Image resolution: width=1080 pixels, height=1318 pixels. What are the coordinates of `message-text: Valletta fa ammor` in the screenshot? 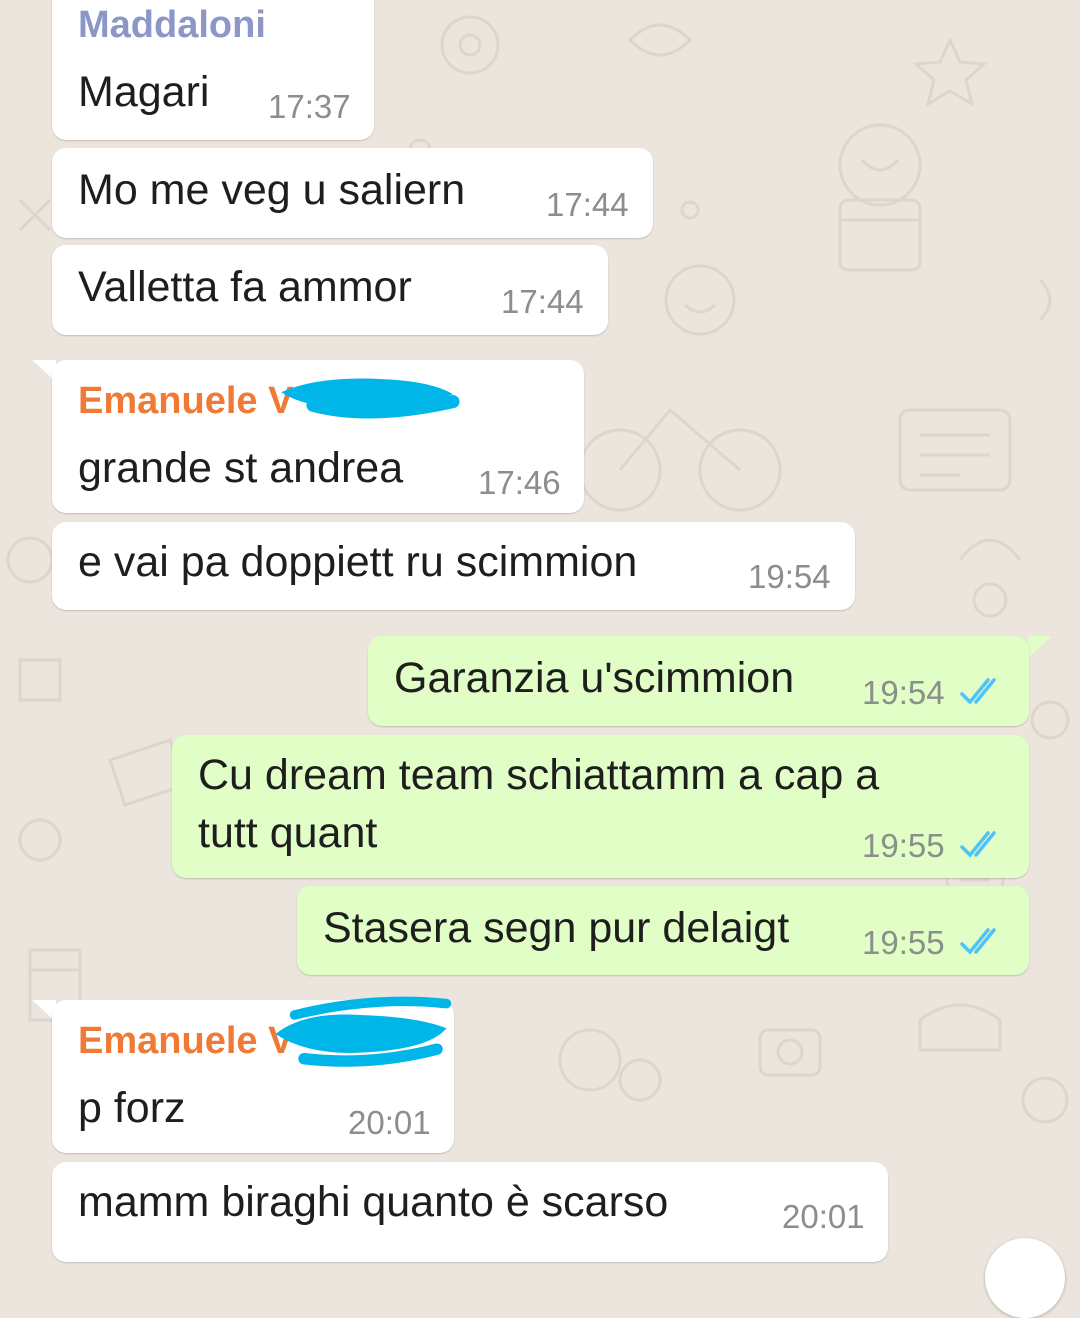 It's located at (245, 287).